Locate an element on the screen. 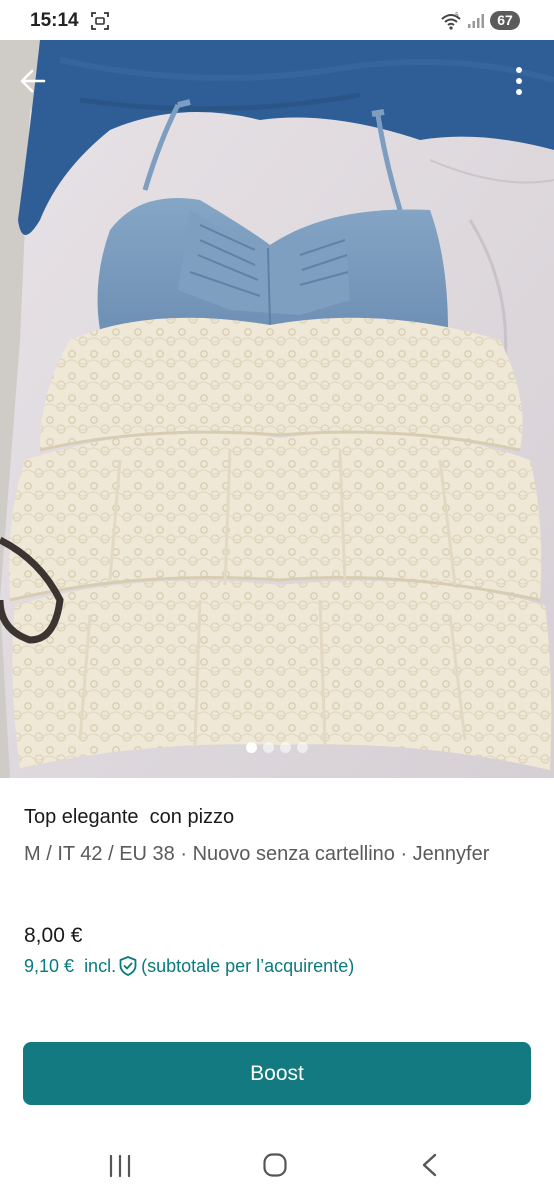  home-icon is located at coordinates (275, 1165).